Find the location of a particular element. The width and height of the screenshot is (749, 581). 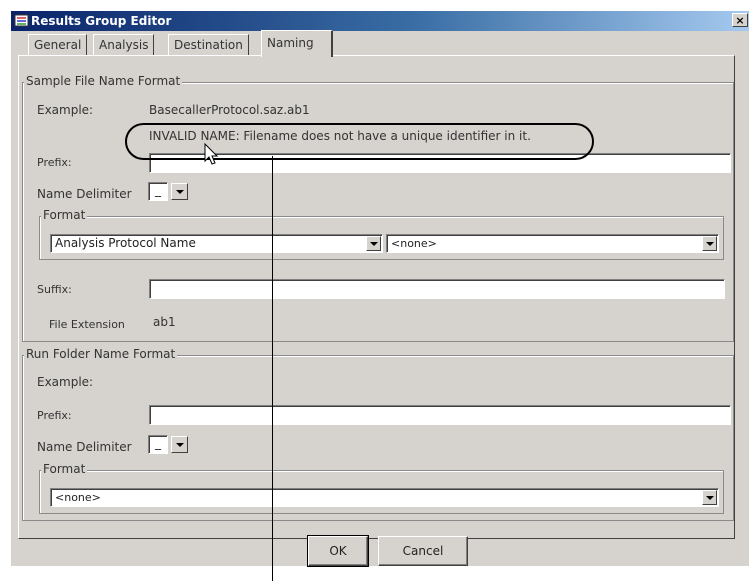

run-folder-group-label: Run Folder Name Format is located at coordinates (101, 354).